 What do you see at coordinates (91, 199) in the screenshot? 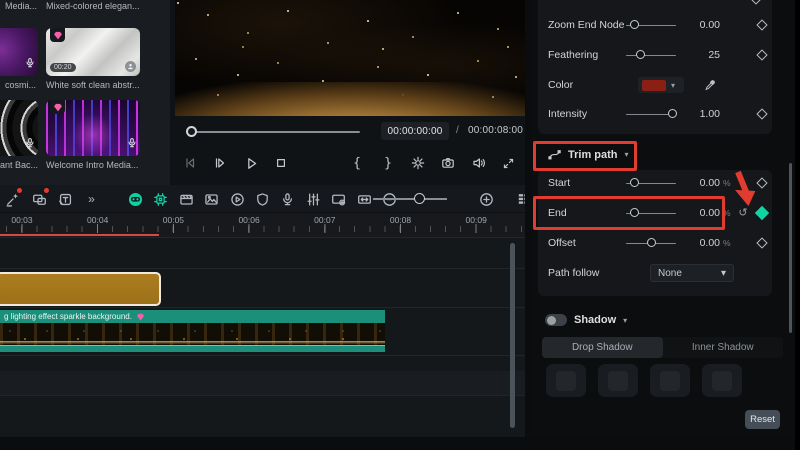
I see `more-tools-chevron: »` at bounding box center [91, 199].